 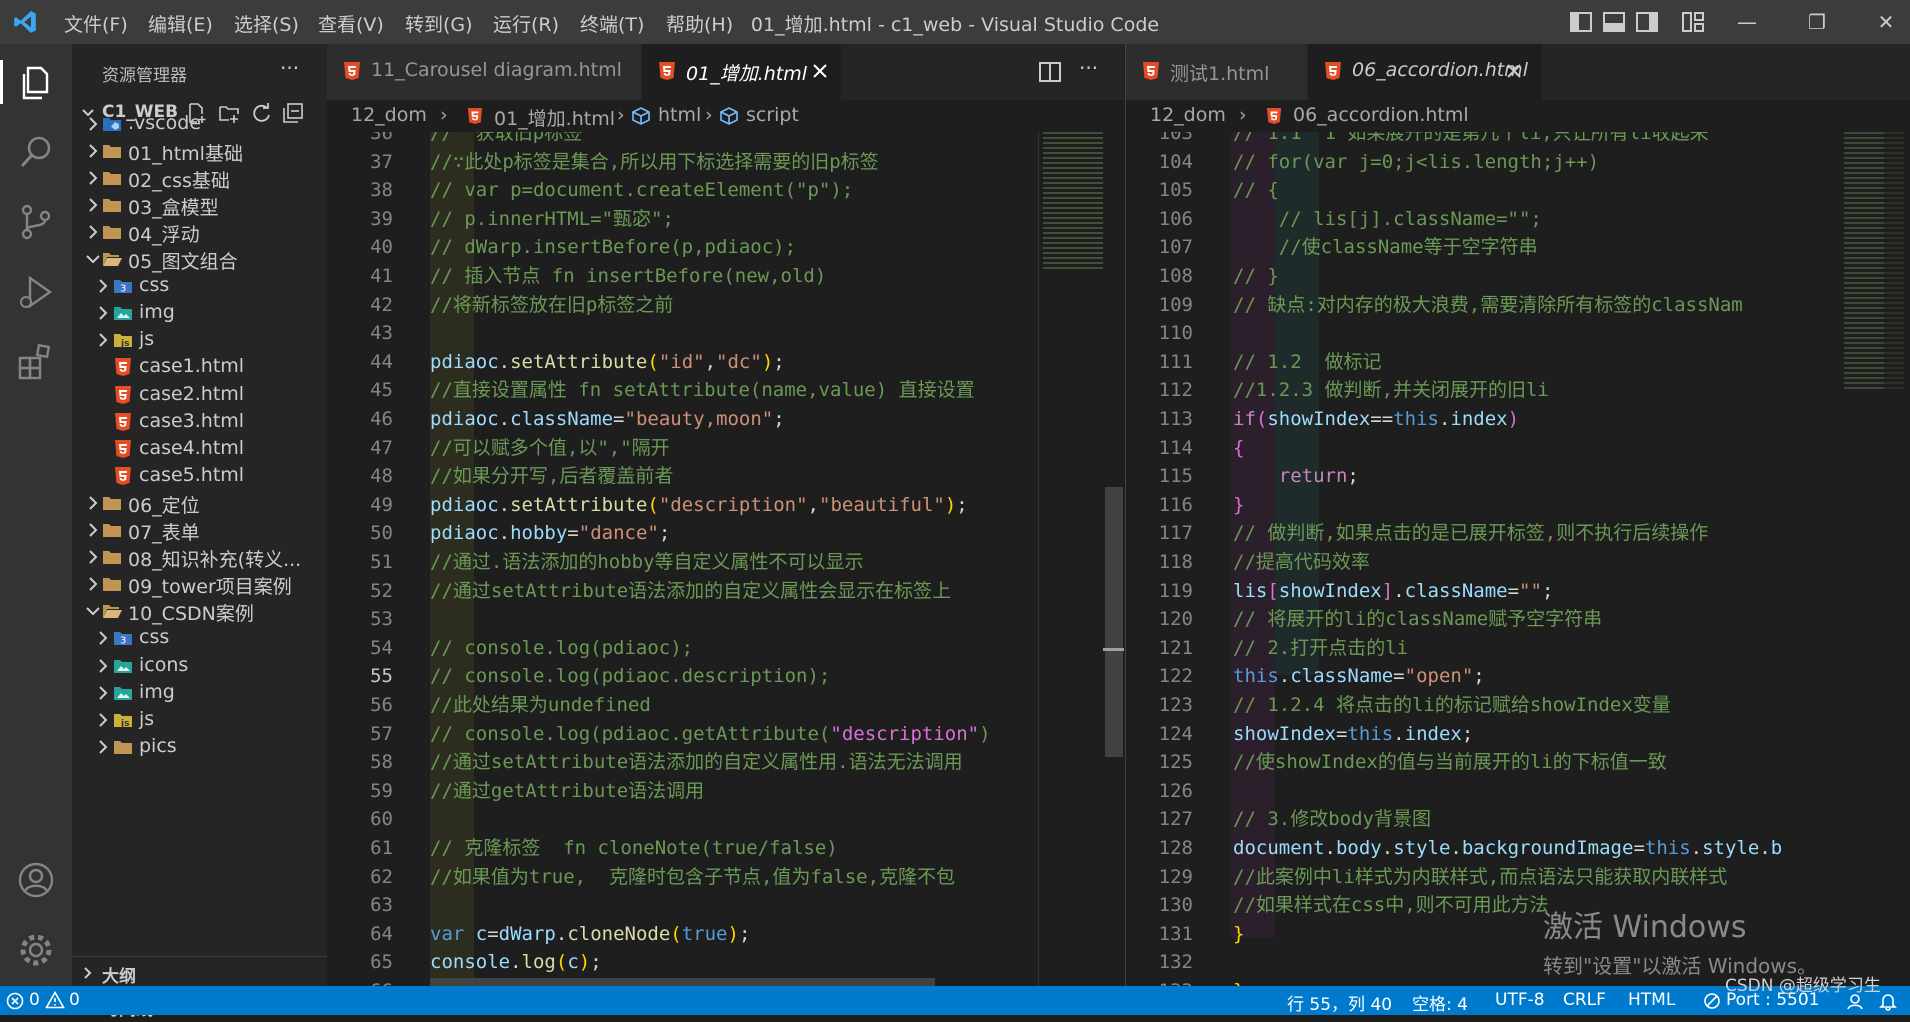 What do you see at coordinates (360, 247) in the screenshot?
I see `line-number: 40` at bounding box center [360, 247].